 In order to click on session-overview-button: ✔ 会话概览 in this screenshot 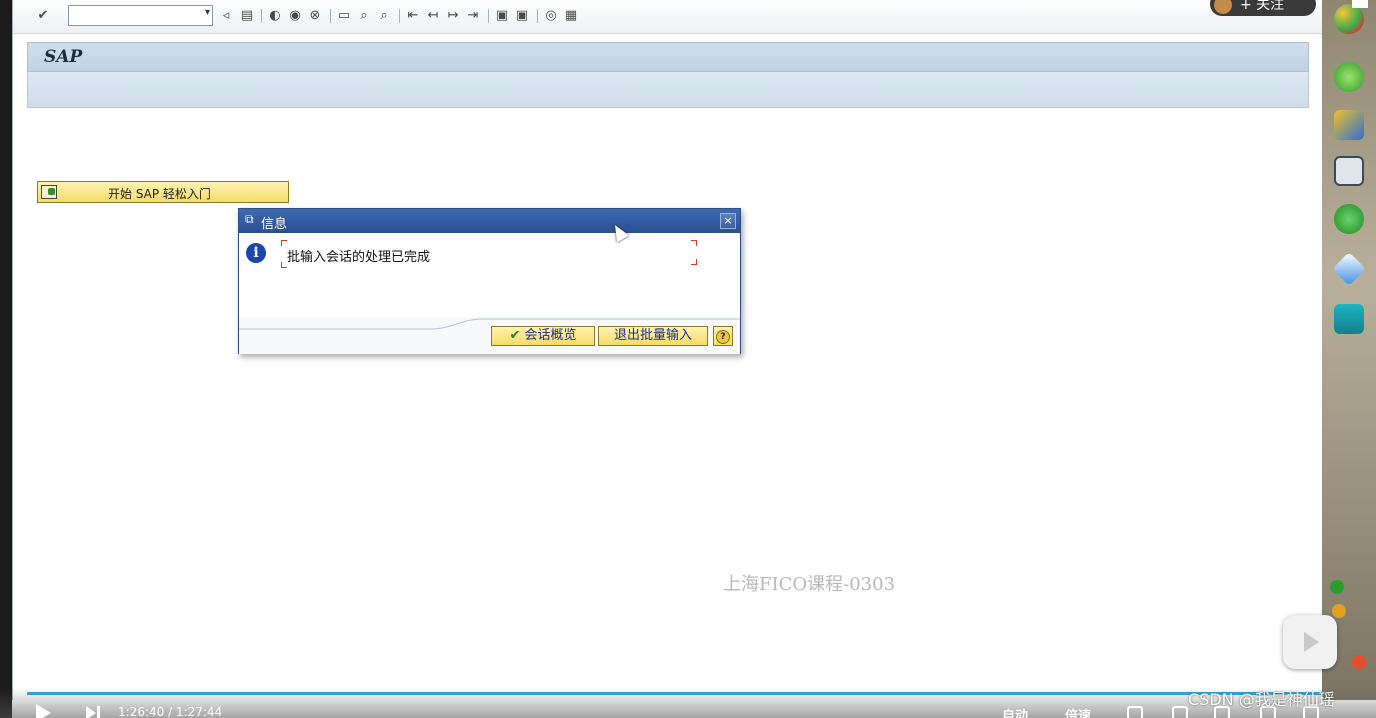, I will do `click(543, 336)`.